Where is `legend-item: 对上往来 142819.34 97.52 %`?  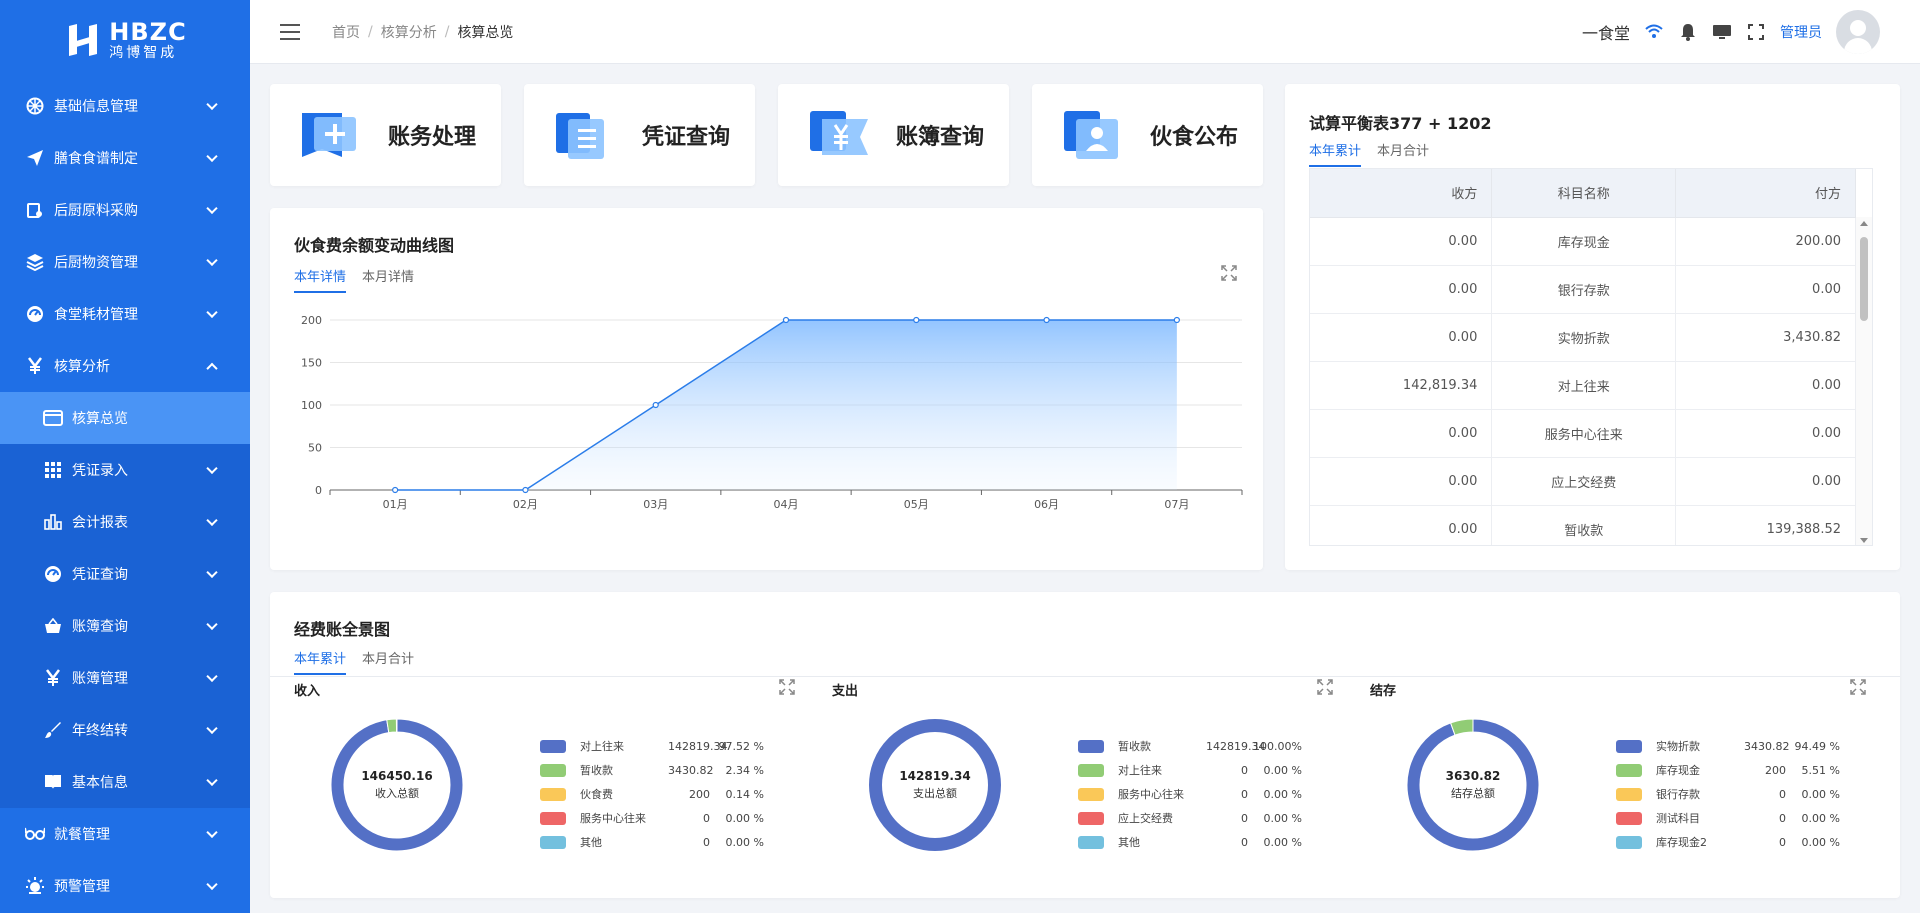
legend-item: 对上往来 142819.34 97.52 % is located at coordinates (660, 746).